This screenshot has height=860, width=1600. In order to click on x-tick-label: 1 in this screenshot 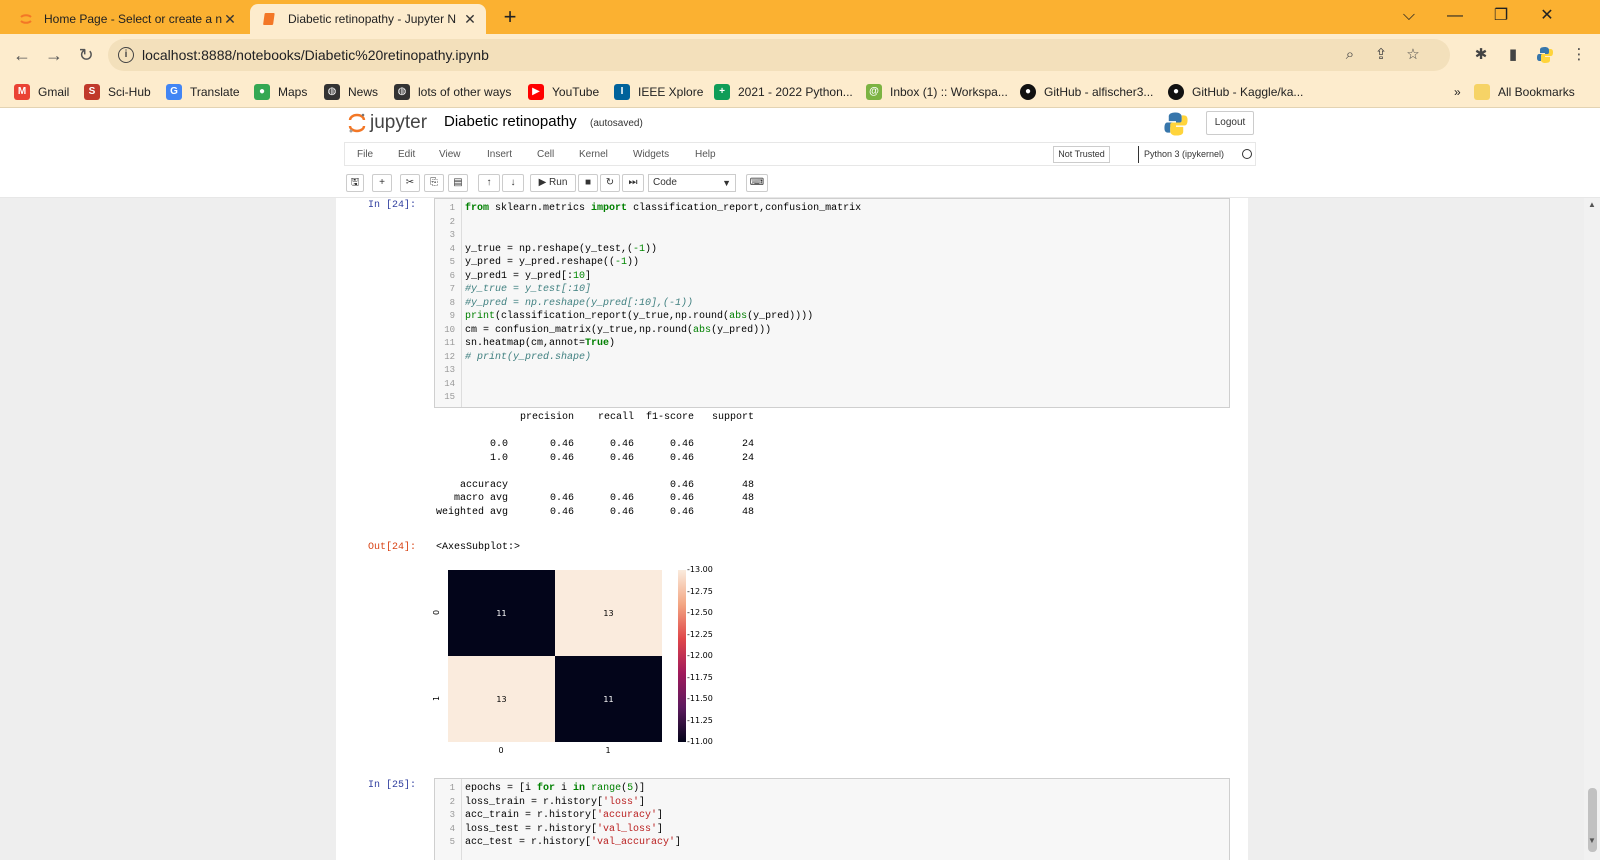, I will do `click(608, 750)`.